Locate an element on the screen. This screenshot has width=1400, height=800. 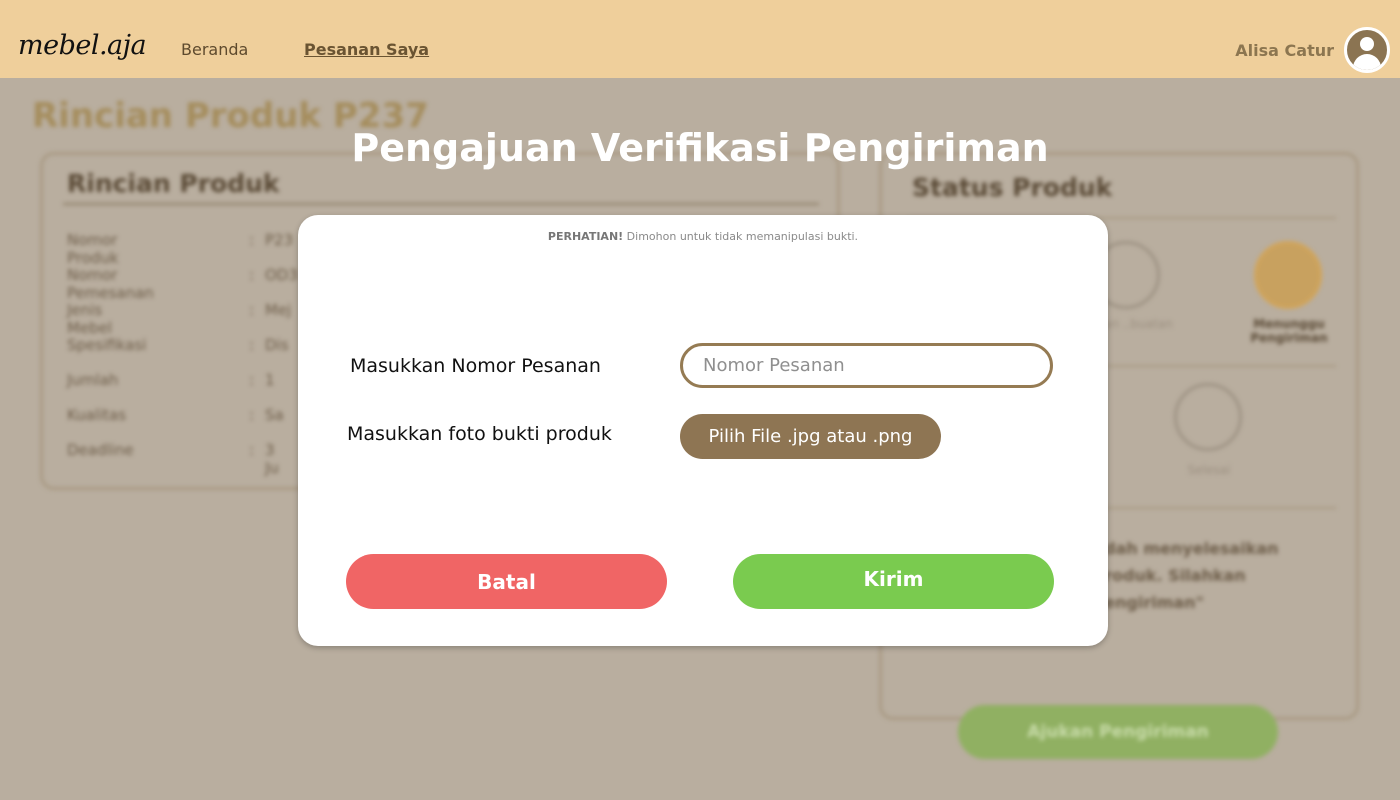
detail-card-title: Rincian Produk is located at coordinates (173, 183).